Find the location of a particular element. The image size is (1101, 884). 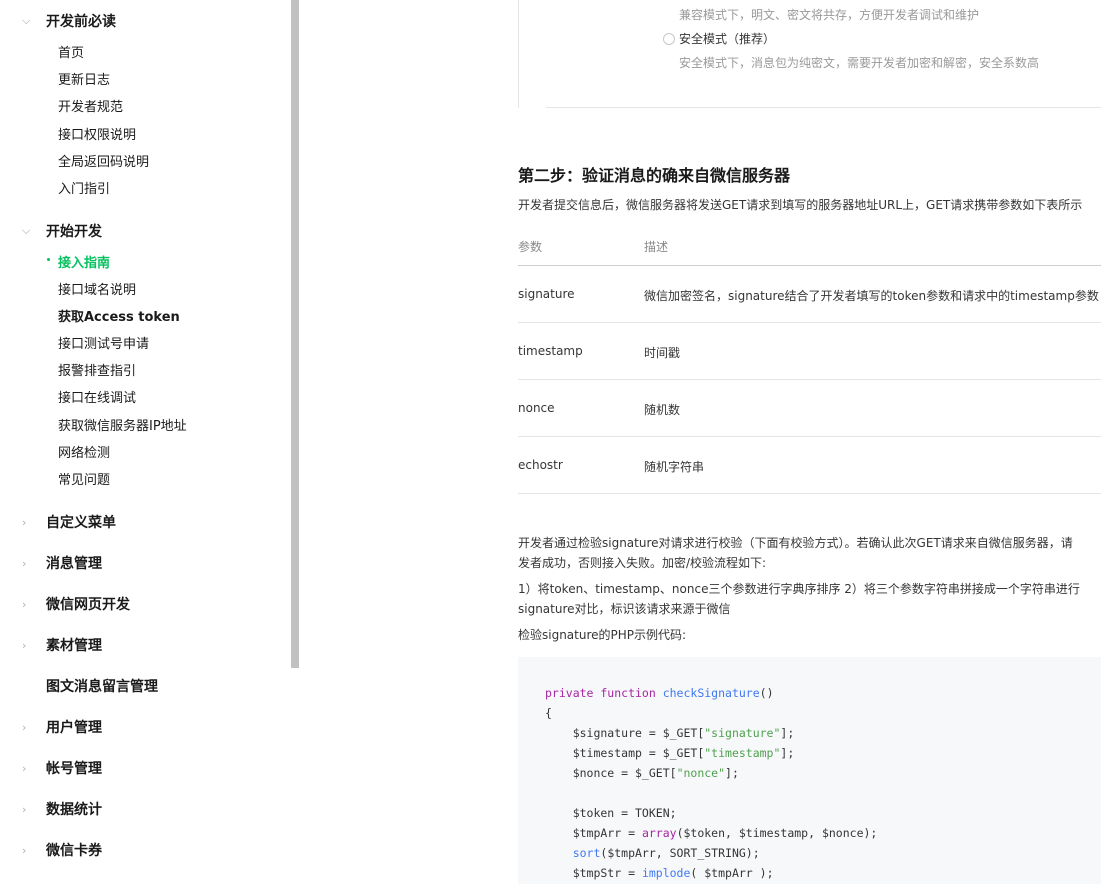

group-label: 数据统计 is located at coordinates (74, 810).